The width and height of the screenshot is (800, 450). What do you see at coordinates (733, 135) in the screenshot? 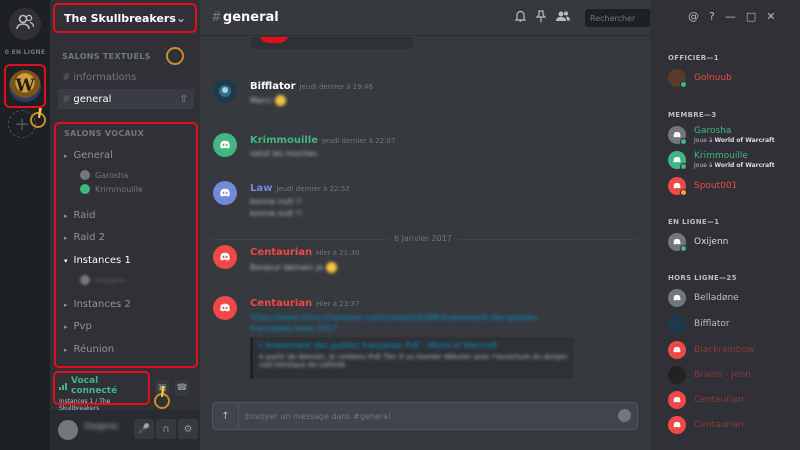
I see `member-item: Garosha Joue à World of Warcraft` at bounding box center [733, 135].